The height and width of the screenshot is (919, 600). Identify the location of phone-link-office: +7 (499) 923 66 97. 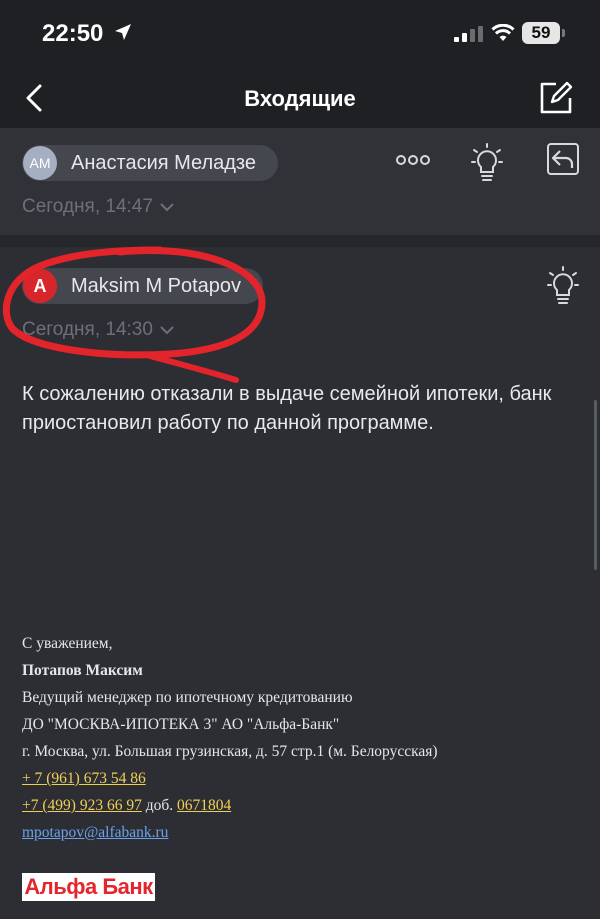
(82, 805).